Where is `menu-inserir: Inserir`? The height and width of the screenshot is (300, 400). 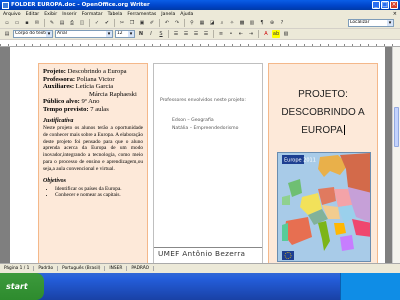
menu-inserir: Inserir is located at coordinates (69, 14).